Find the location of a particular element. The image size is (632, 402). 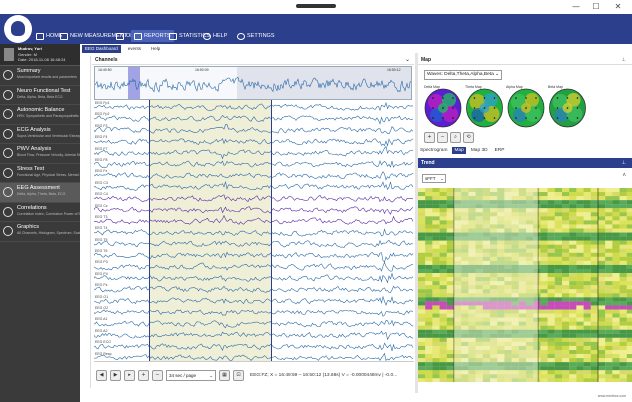

next-button: ▸ is located at coordinates (129, 375).